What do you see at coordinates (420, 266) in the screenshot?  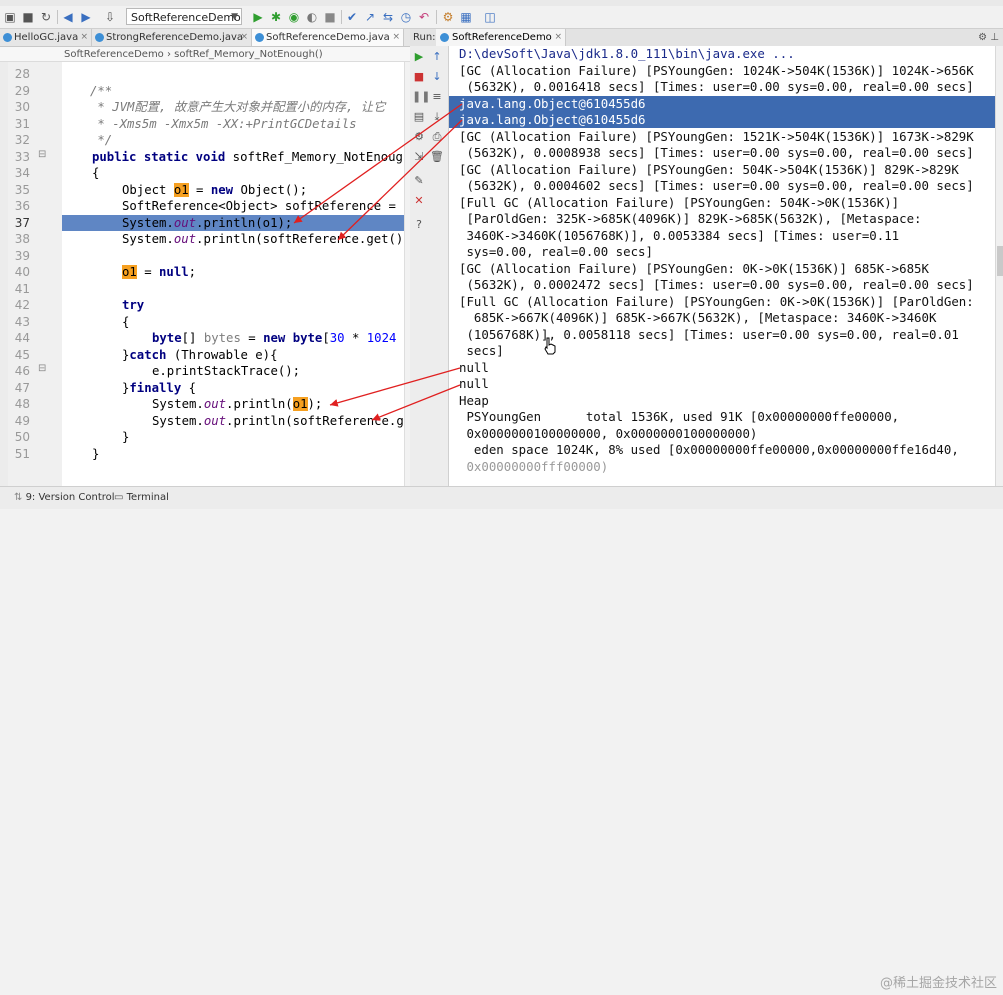 I see `run-toolbar-primary: ▶ ■ ❚❚ ▤ ⚙ ⇲ ✎ ✕ ?` at bounding box center [420, 266].